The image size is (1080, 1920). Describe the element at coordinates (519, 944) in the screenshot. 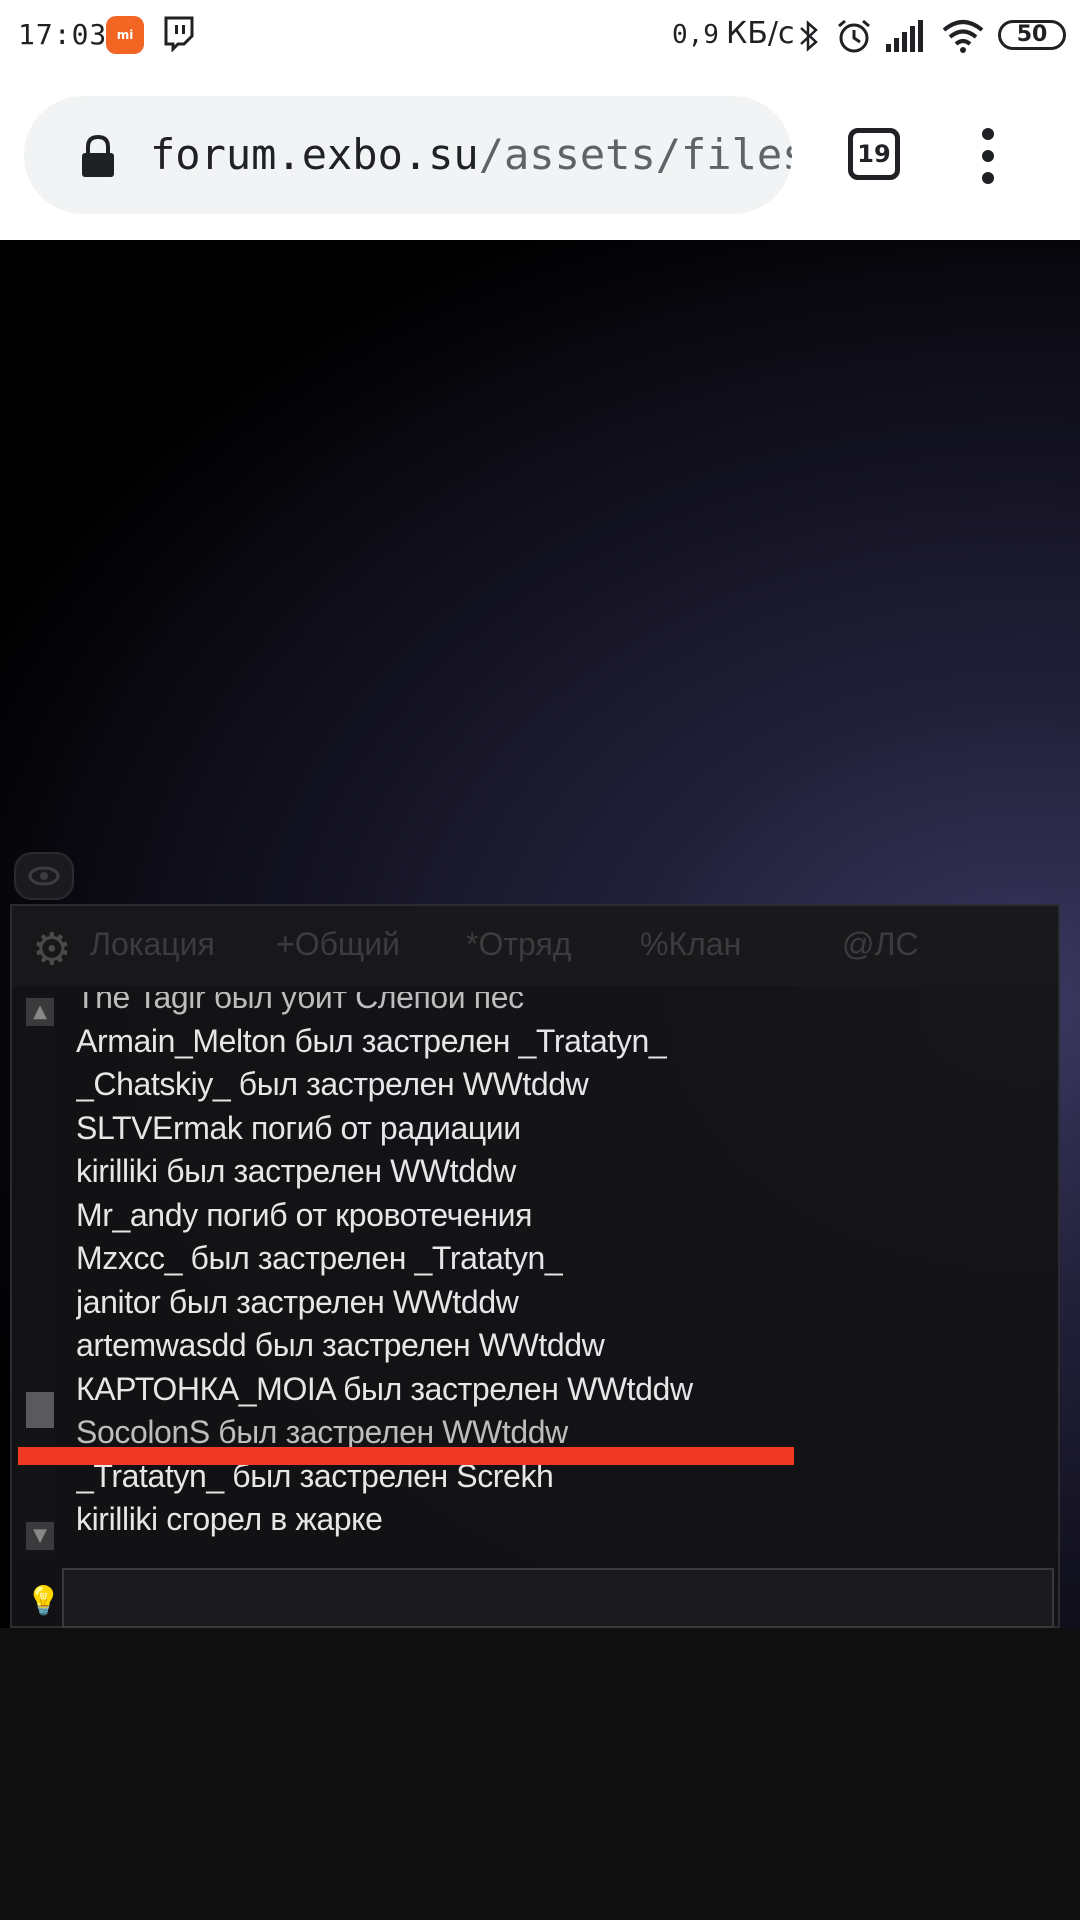

I see `tab-squad: *Отряд` at that location.